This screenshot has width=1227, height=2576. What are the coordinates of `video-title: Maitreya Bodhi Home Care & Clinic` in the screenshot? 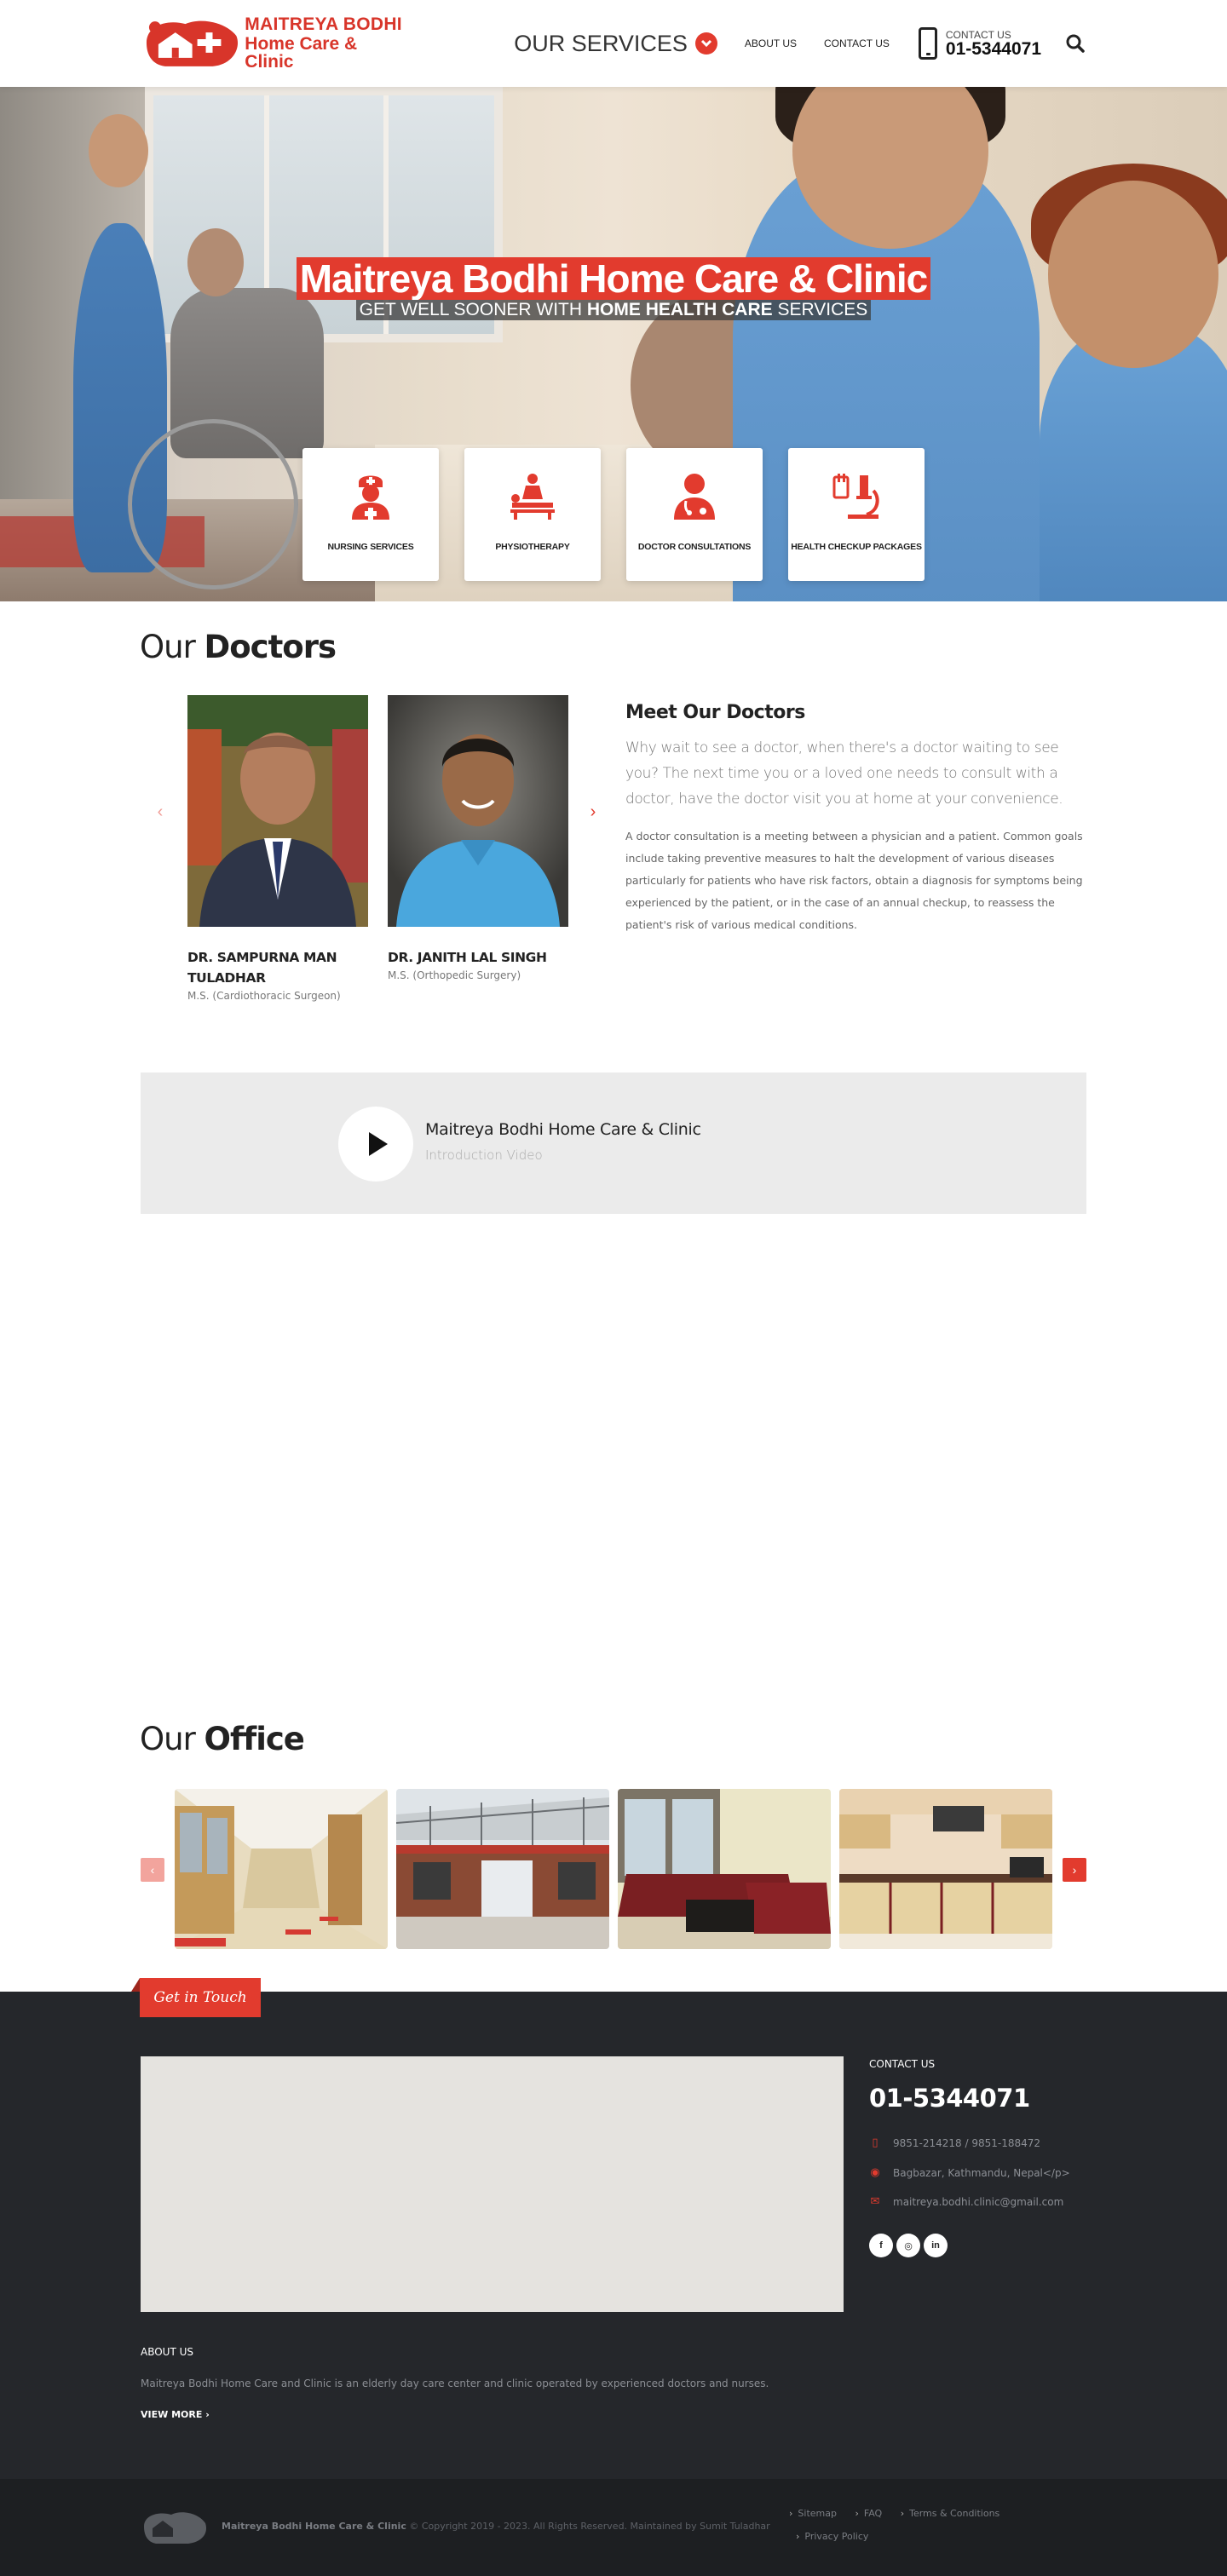 It's located at (563, 1129).